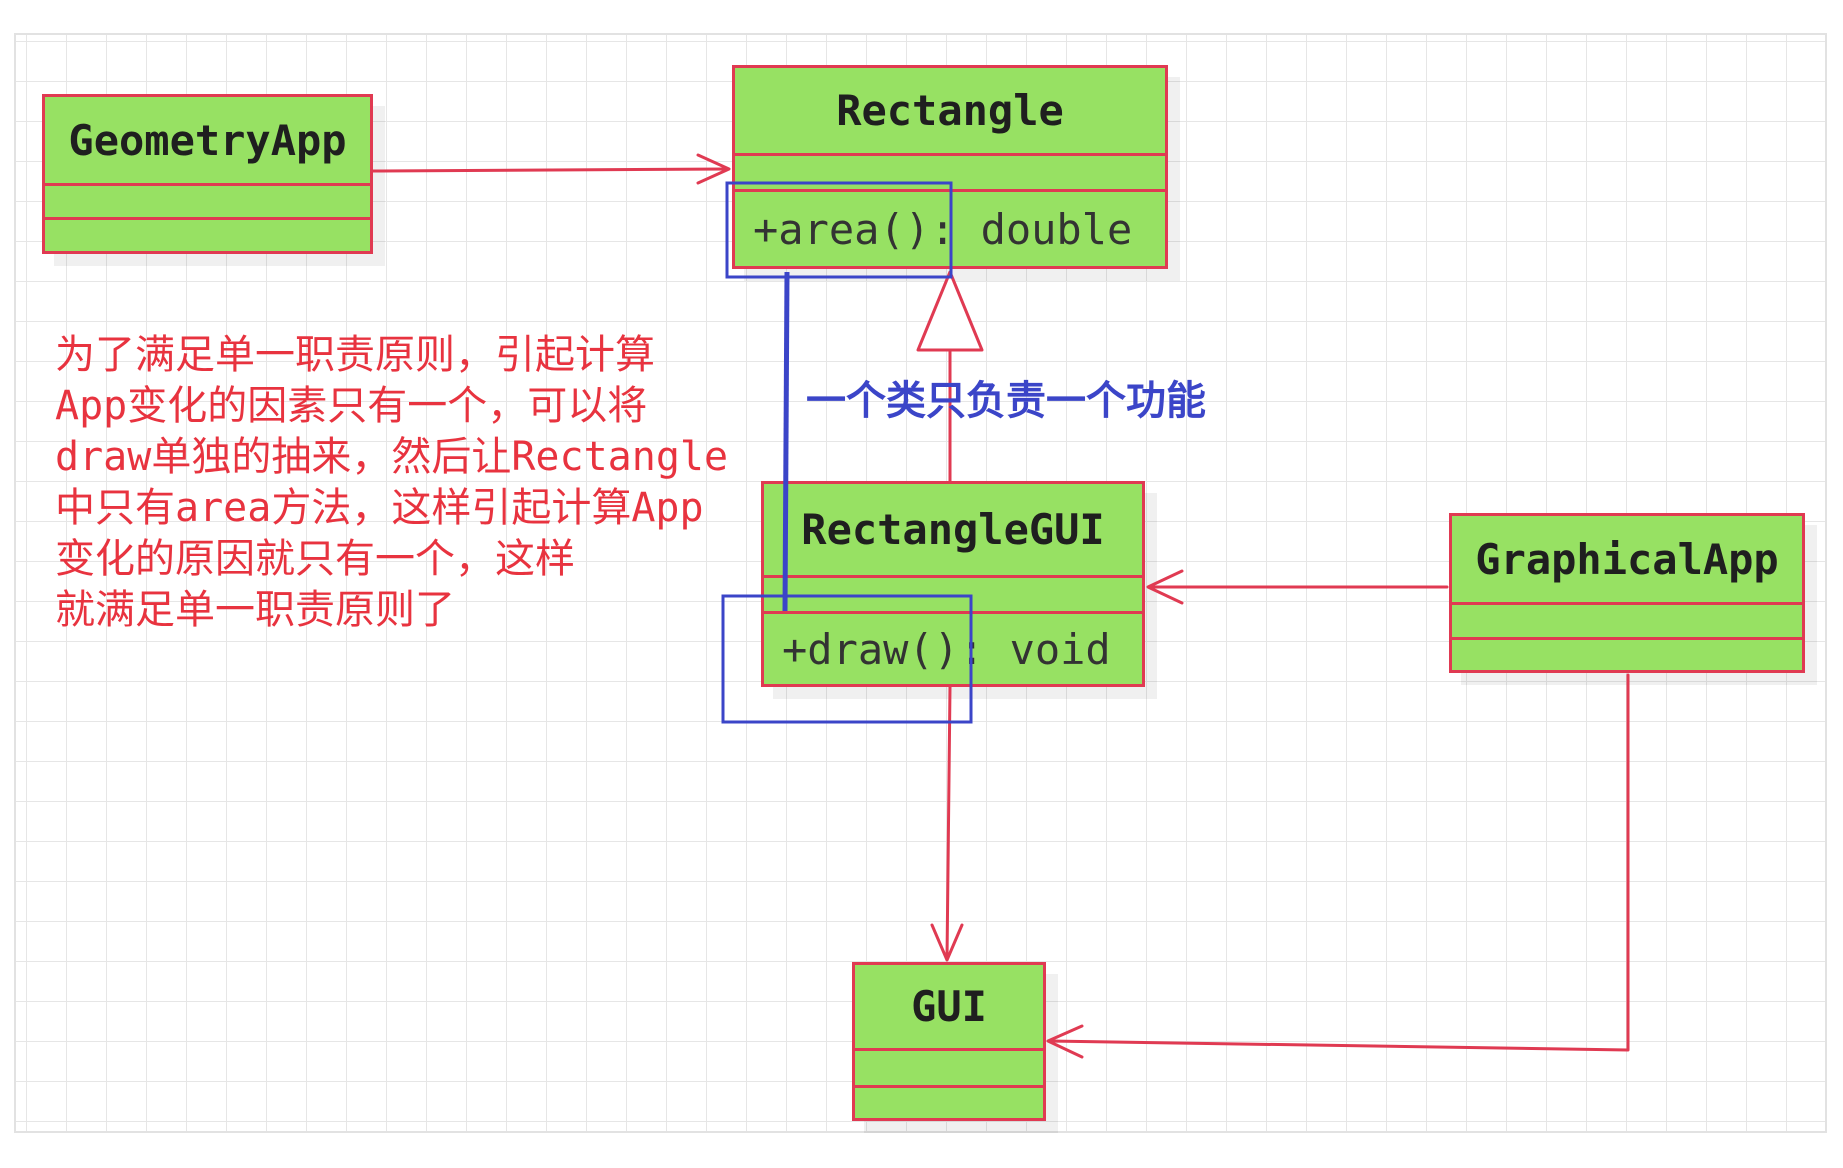  I want to click on class-rectangle-gui: RectangleGUI +draw(): void, so click(953, 584).